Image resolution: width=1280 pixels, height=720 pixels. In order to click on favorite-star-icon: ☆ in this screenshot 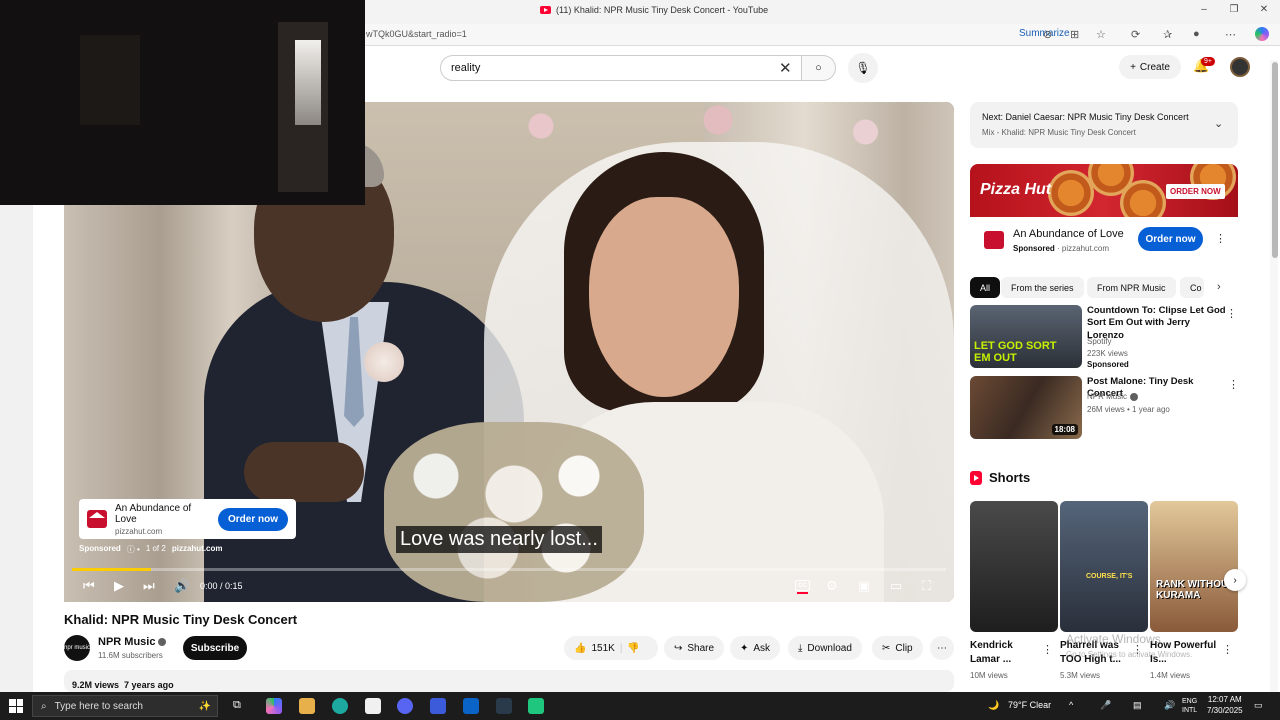, I will do `click(1101, 34)`.